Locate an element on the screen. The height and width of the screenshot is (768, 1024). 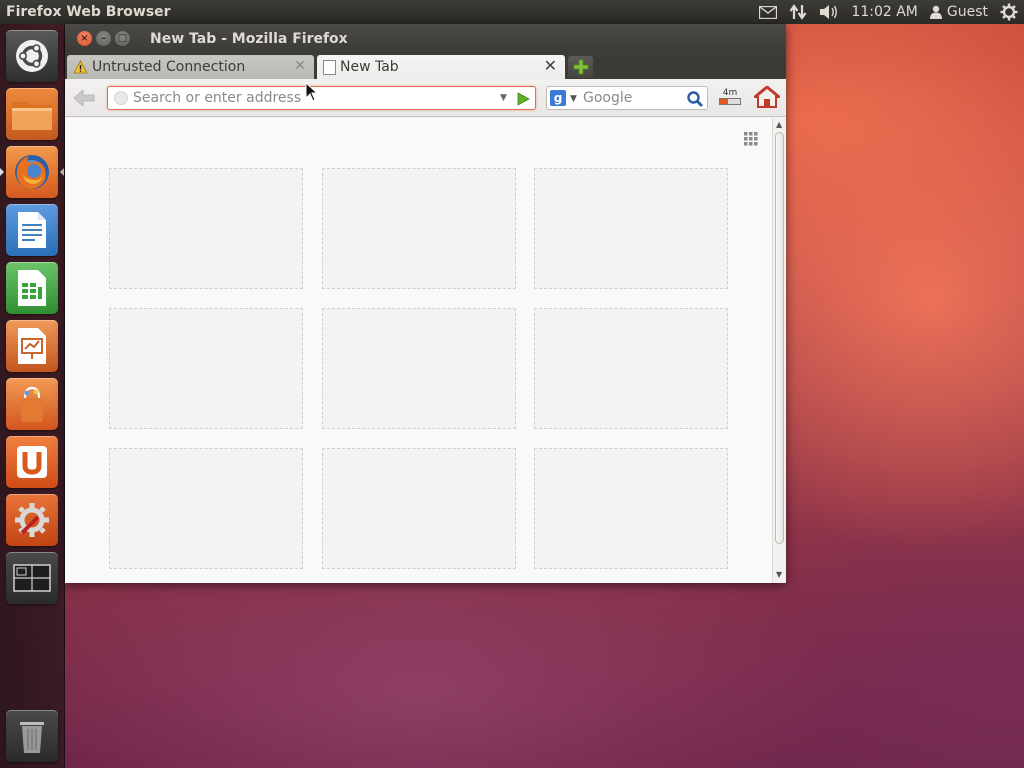
session-gear-icon is located at coordinates (1009, 12).